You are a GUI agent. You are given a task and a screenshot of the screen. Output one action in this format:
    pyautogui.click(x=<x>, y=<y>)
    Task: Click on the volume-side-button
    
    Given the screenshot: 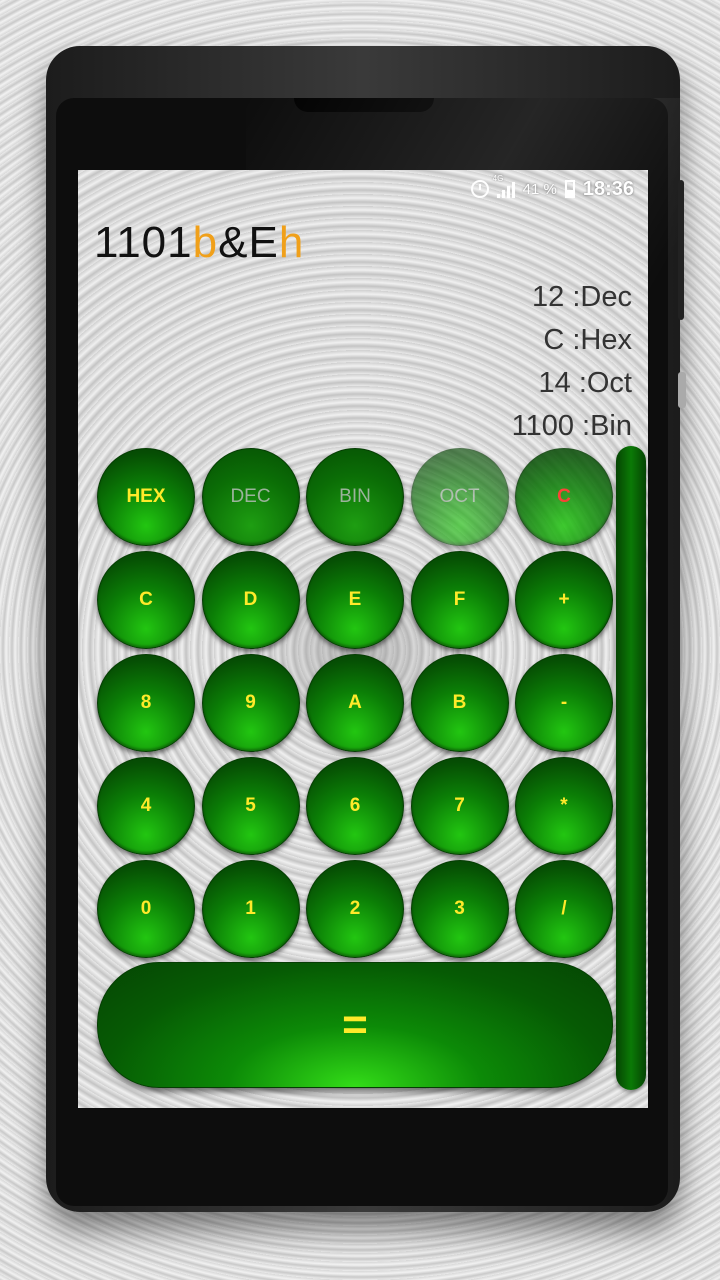 What is the action you would take?
    pyautogui.click(x=682, y=390)
    